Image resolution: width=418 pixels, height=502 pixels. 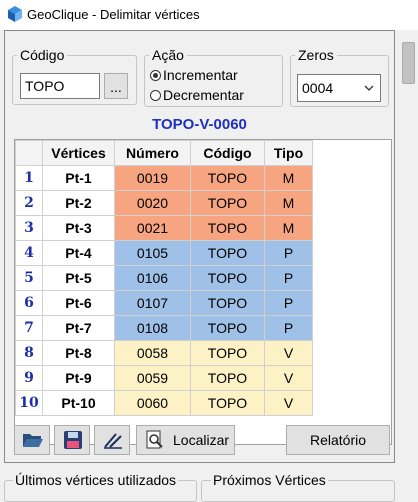 I want to click on cell-vertice: Pt-7, so click(x=78, y=328).